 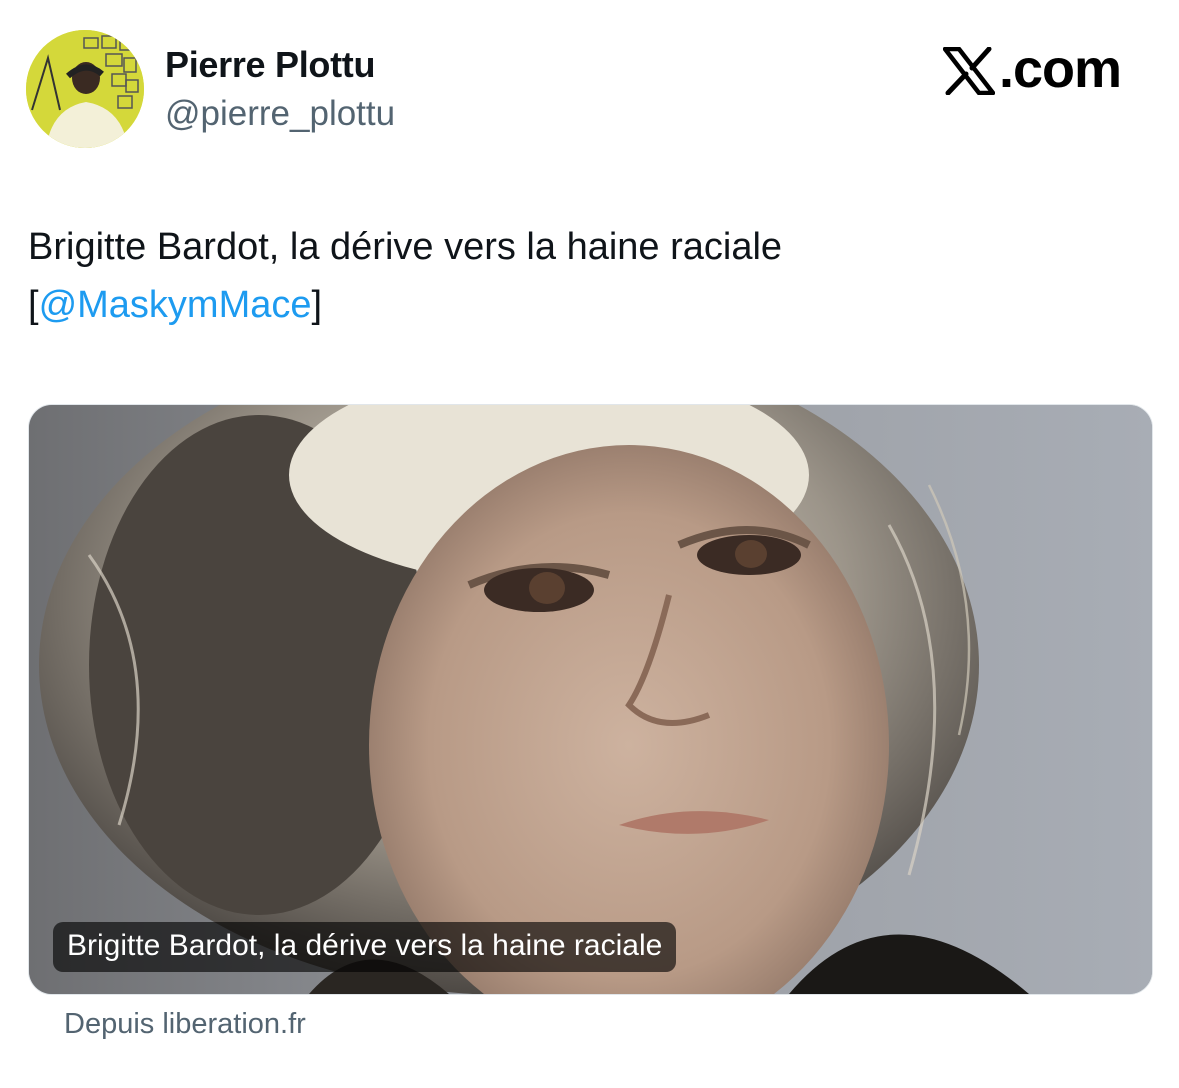 I want to click on author-avatar, so click(x=85, y=89).